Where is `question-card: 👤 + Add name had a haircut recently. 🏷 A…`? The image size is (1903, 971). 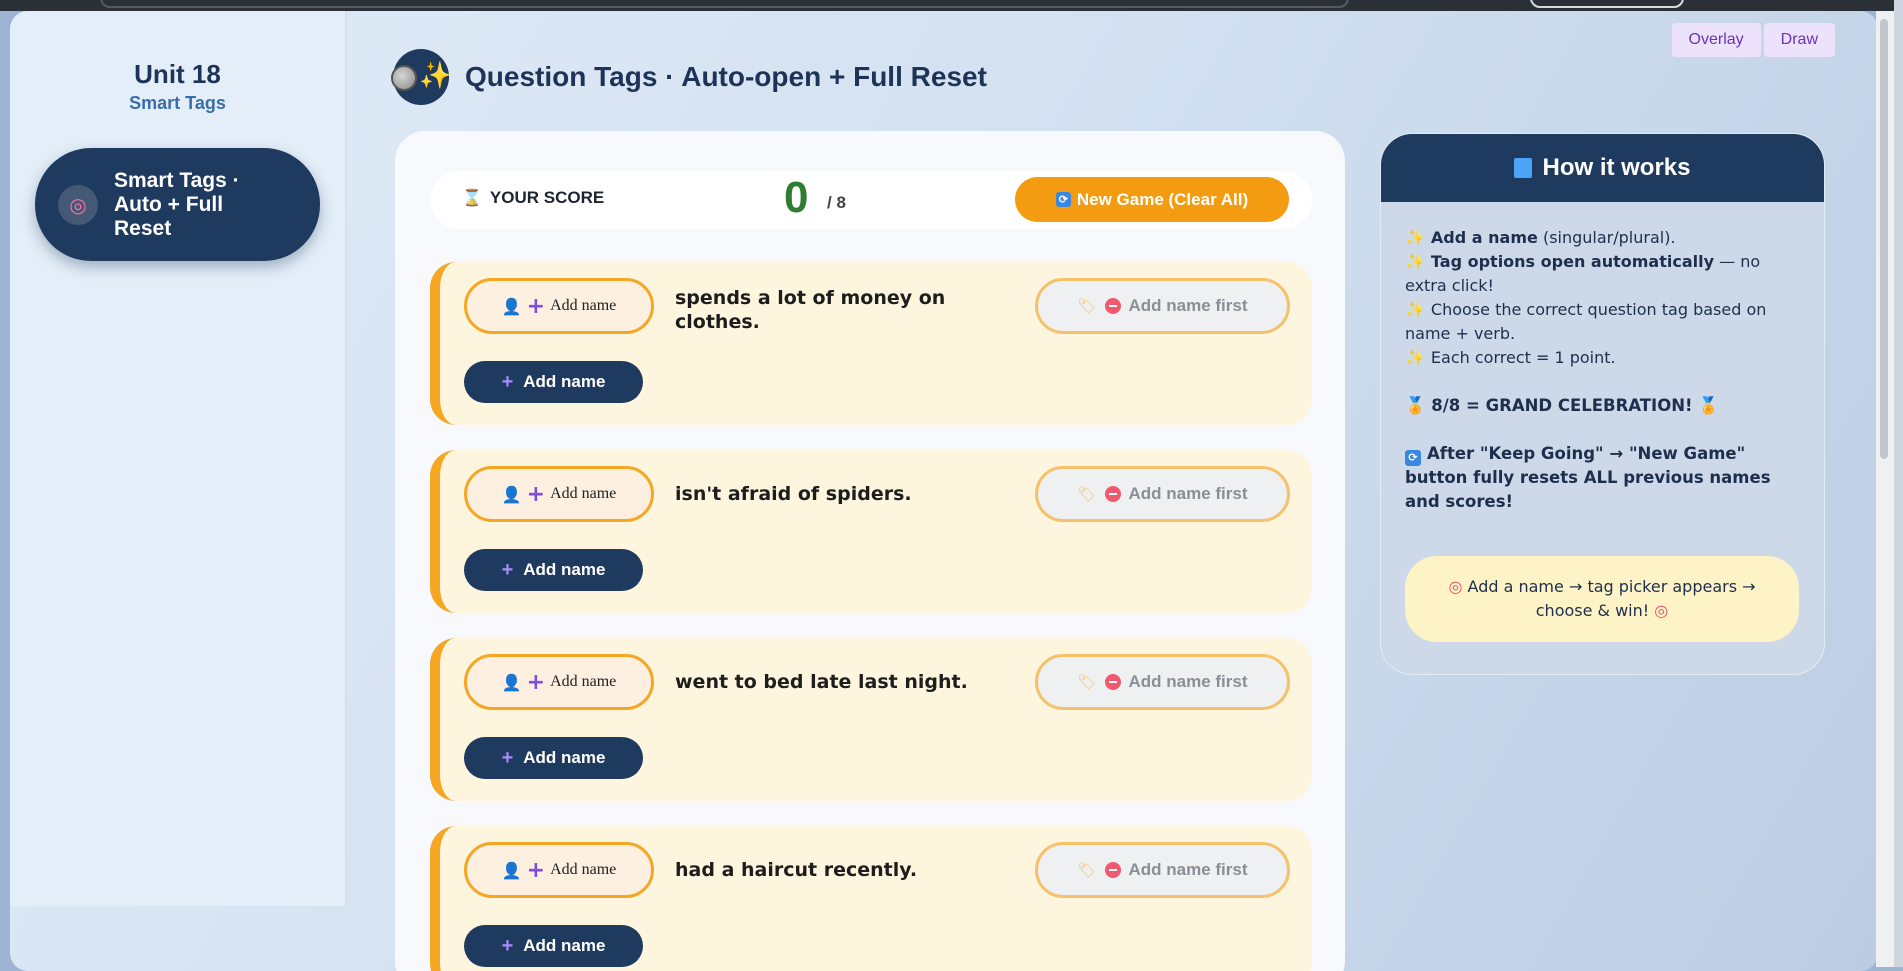
question-card: 👤 + Add name had a haircut recently. 🏷 A… is located at coordinates (871, 898).